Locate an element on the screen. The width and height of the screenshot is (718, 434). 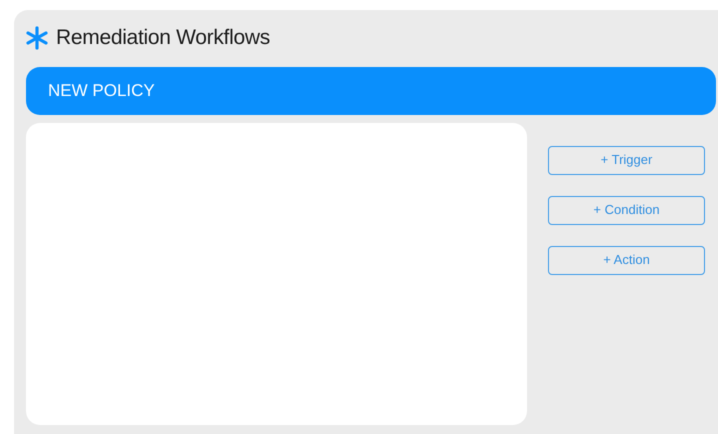
add-button: + Condition is located at coordinates (626, 210).